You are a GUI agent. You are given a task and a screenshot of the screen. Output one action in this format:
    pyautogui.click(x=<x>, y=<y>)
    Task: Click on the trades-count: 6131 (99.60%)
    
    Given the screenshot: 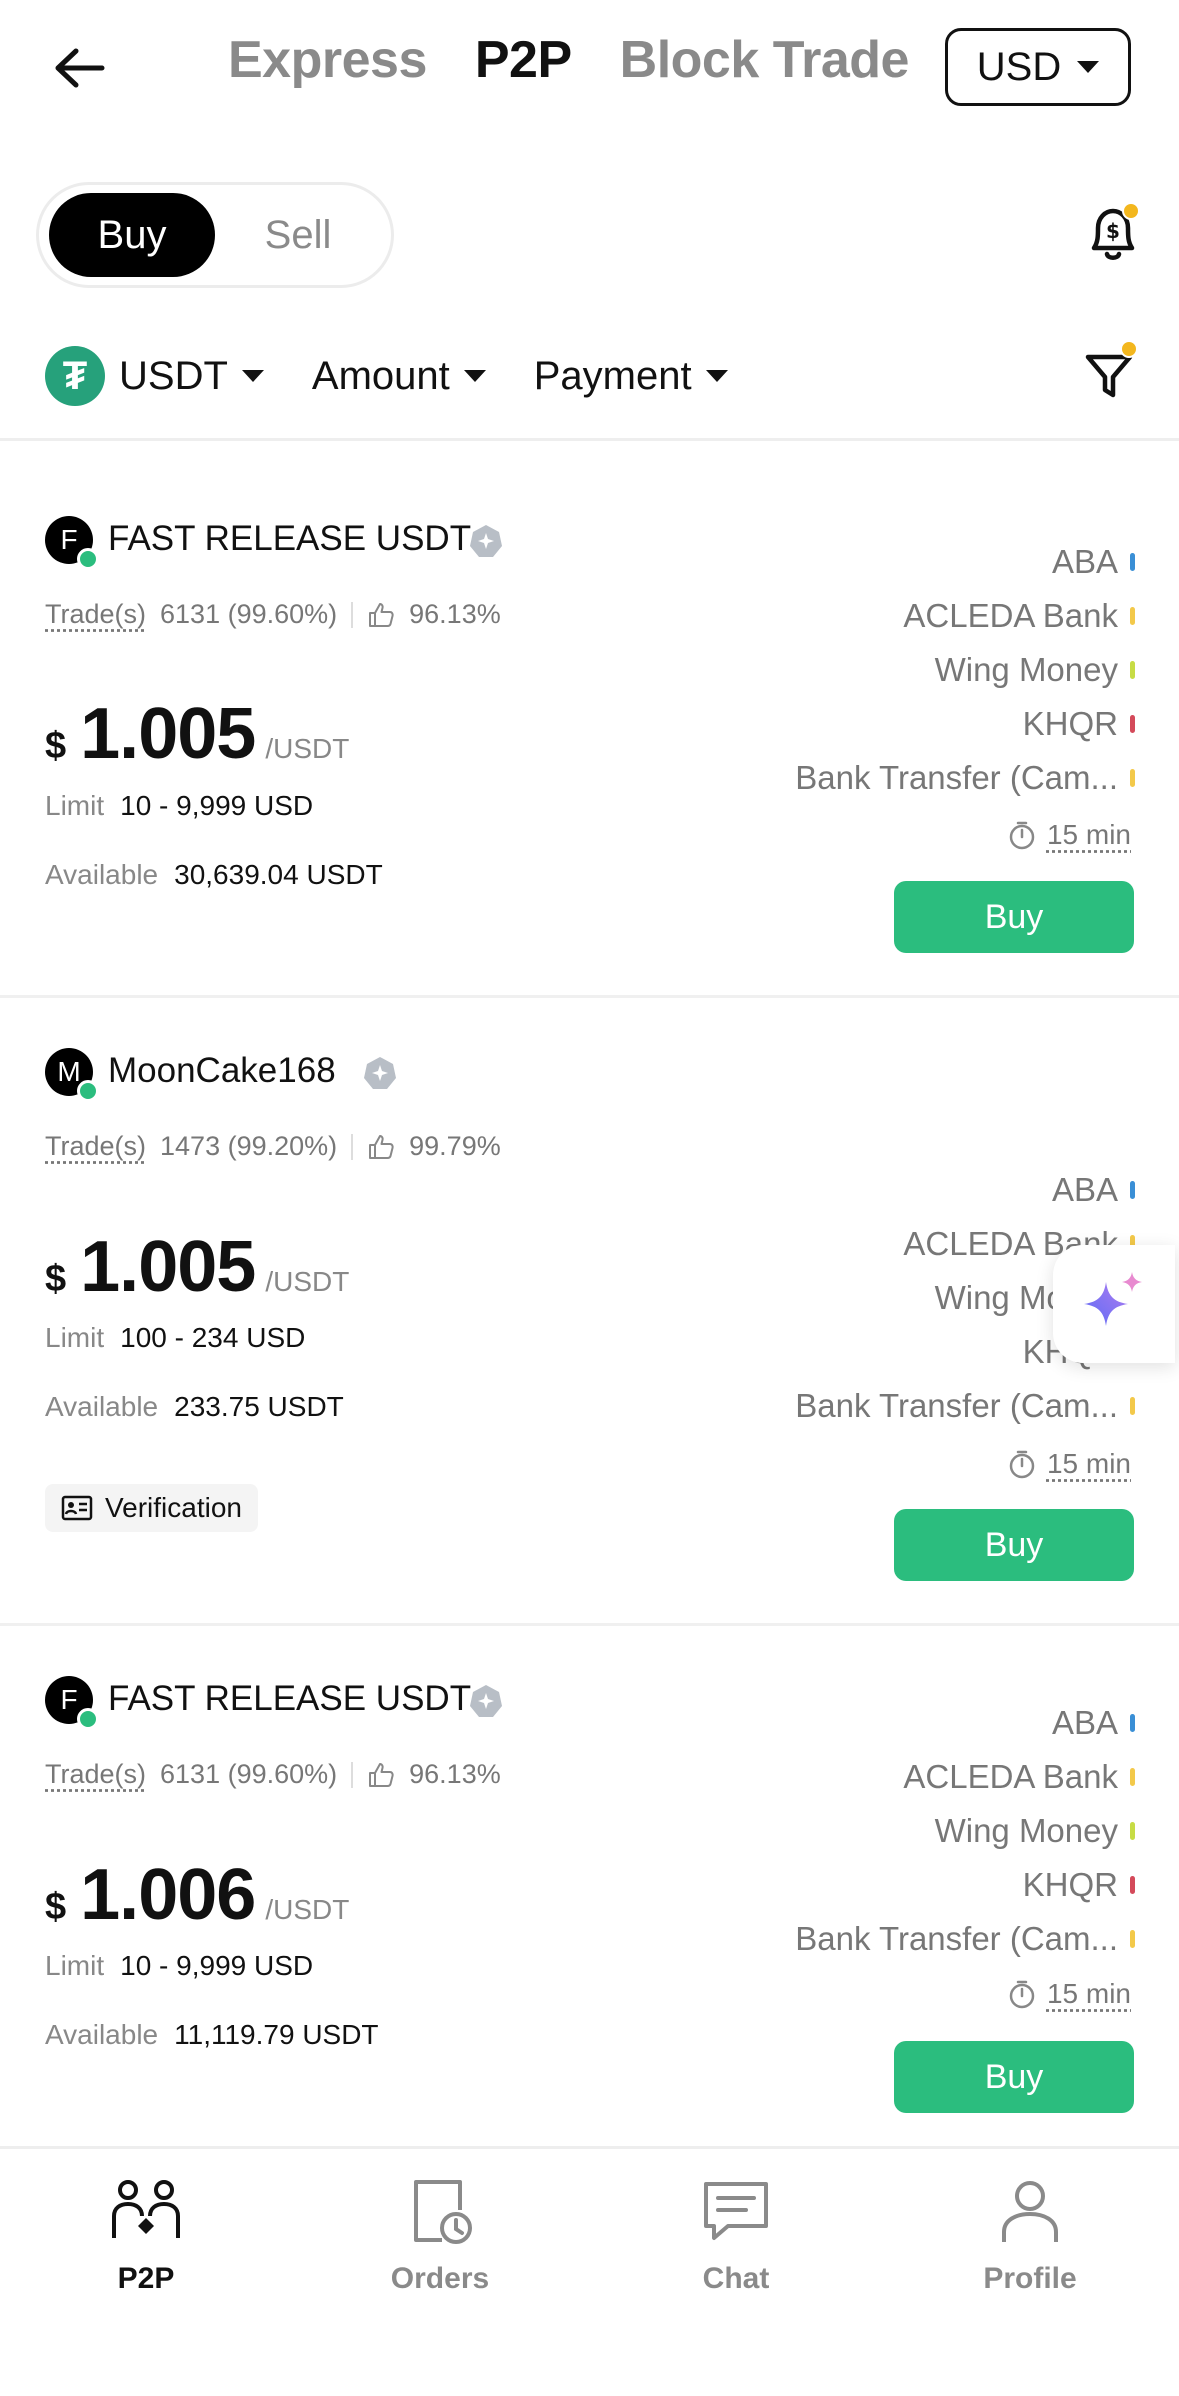 What is the action you would take?
    pyautogui.click(x=249, y=1774)
    